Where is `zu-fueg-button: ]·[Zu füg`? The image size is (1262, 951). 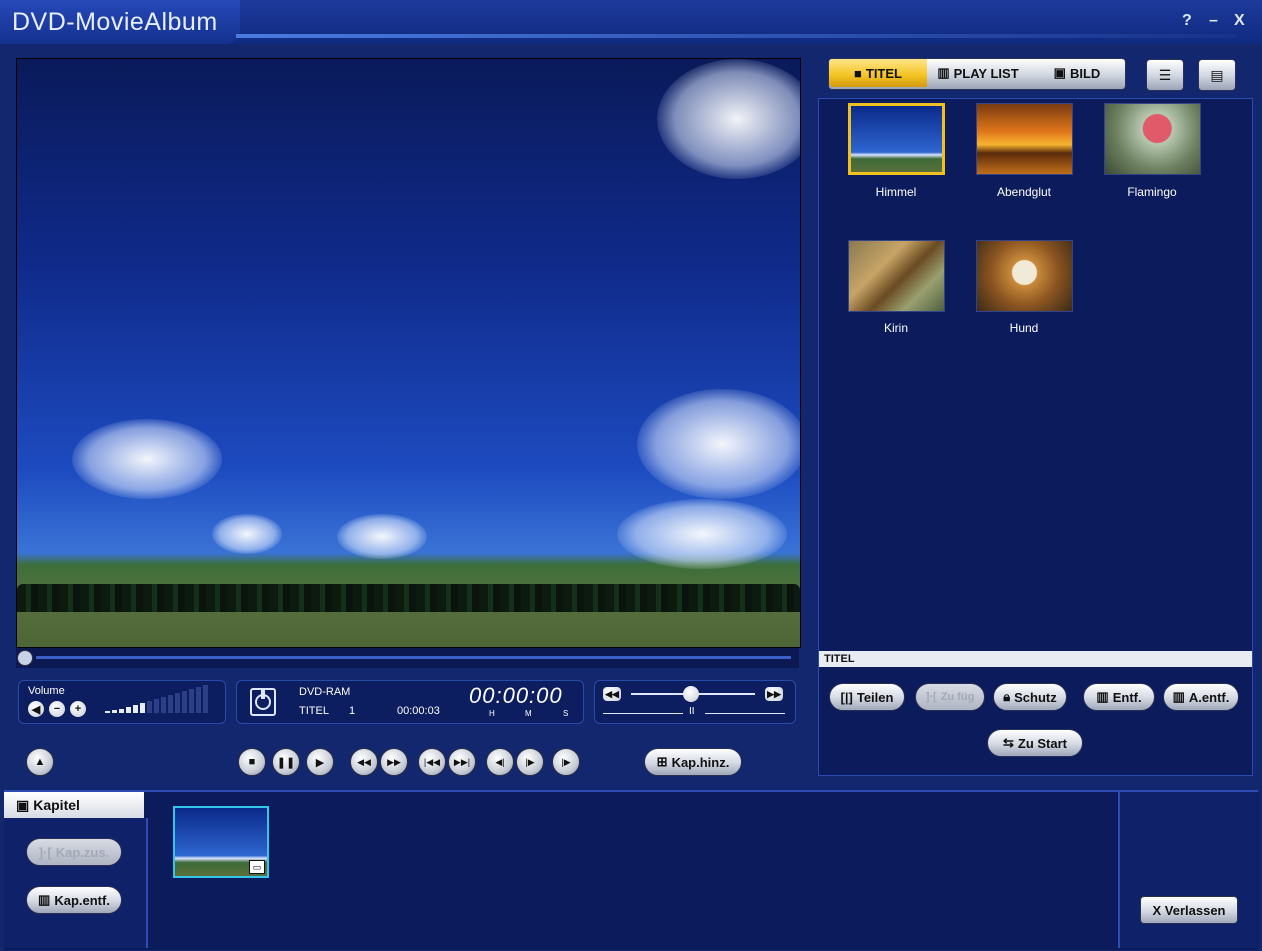
zu-fueg-button: ]·[Zu füg is located at coordinates (950, 697).